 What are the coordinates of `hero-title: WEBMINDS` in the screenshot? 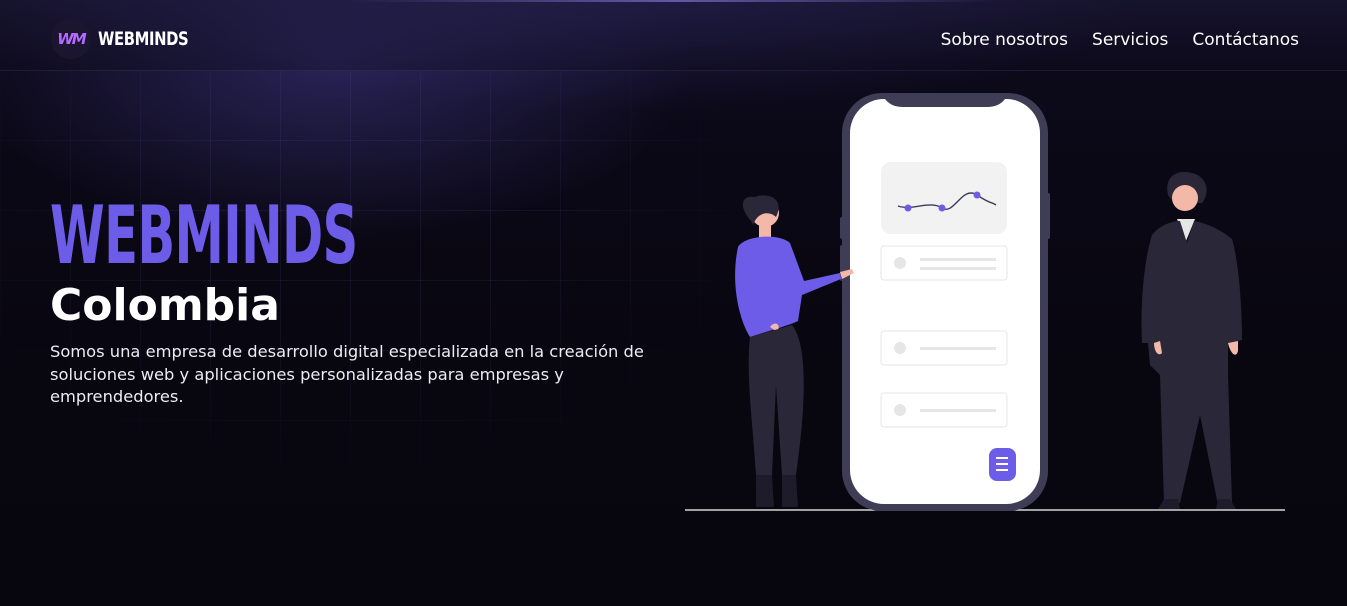 It's located at (204, 235).